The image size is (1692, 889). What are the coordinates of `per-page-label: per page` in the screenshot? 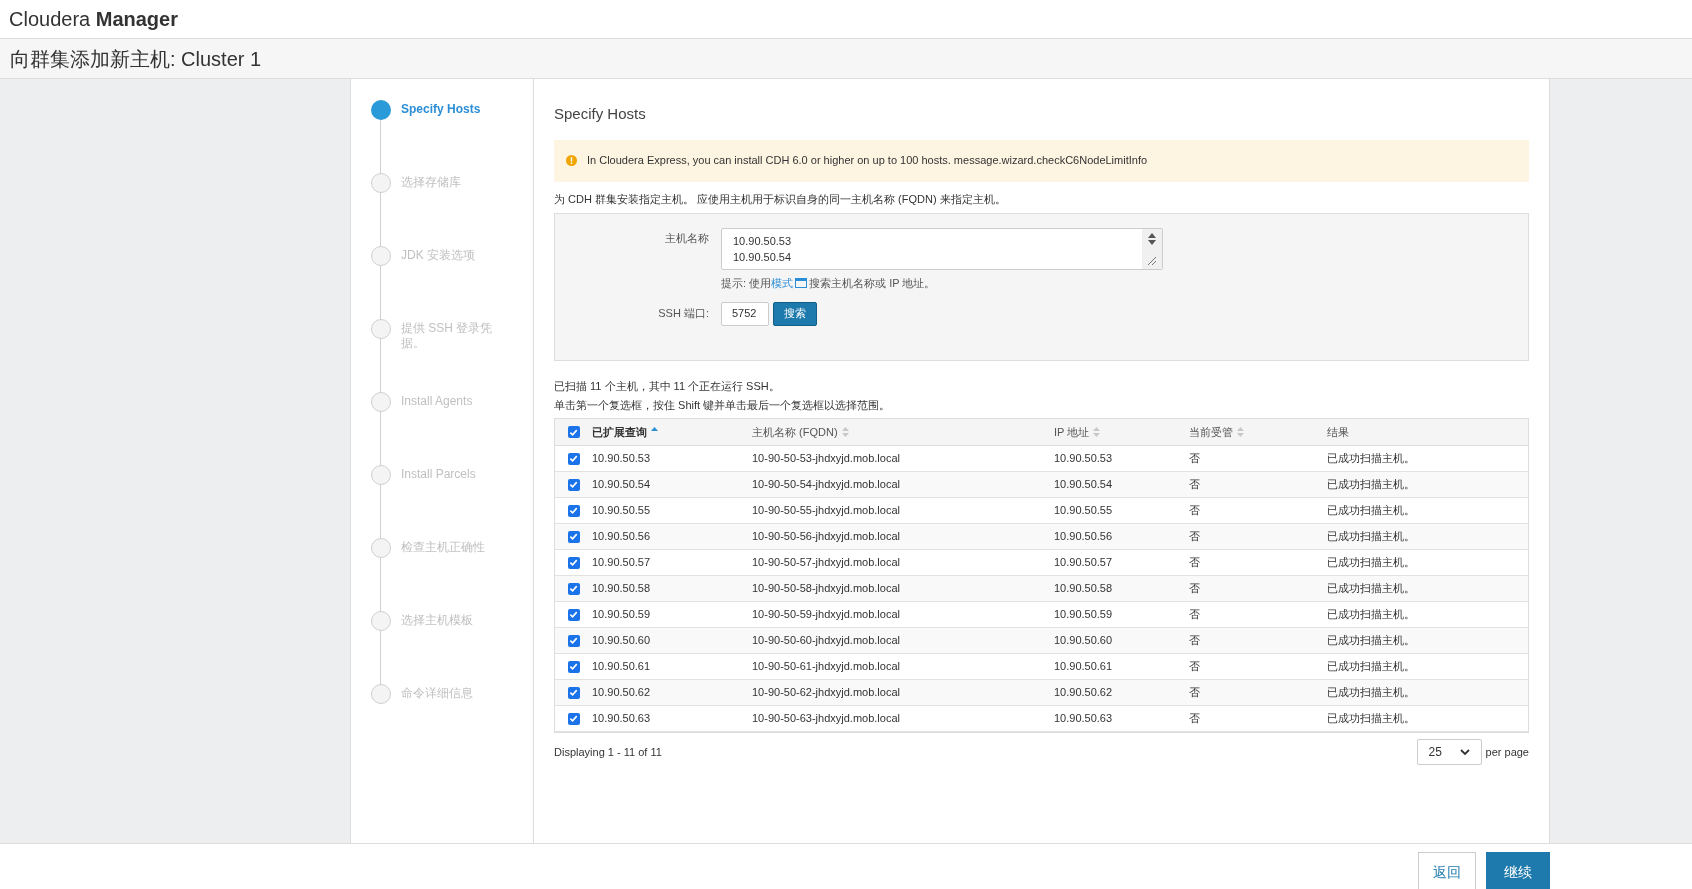 It's located at (1507, 752).